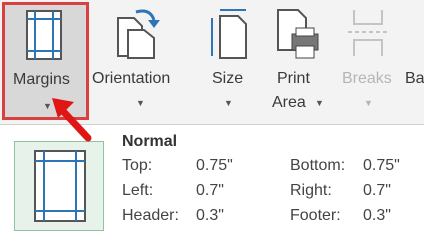 This screenshot has width=424, height=252. What do you see at coordinates (229, 62) in the screenshot?
I see `size-button: Size ▼` at bounding box center [229, 62].